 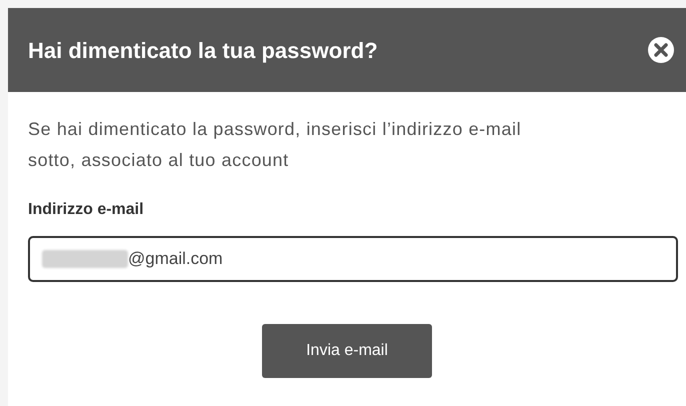 I want to click on close-icon, so click(x=661, y=50).